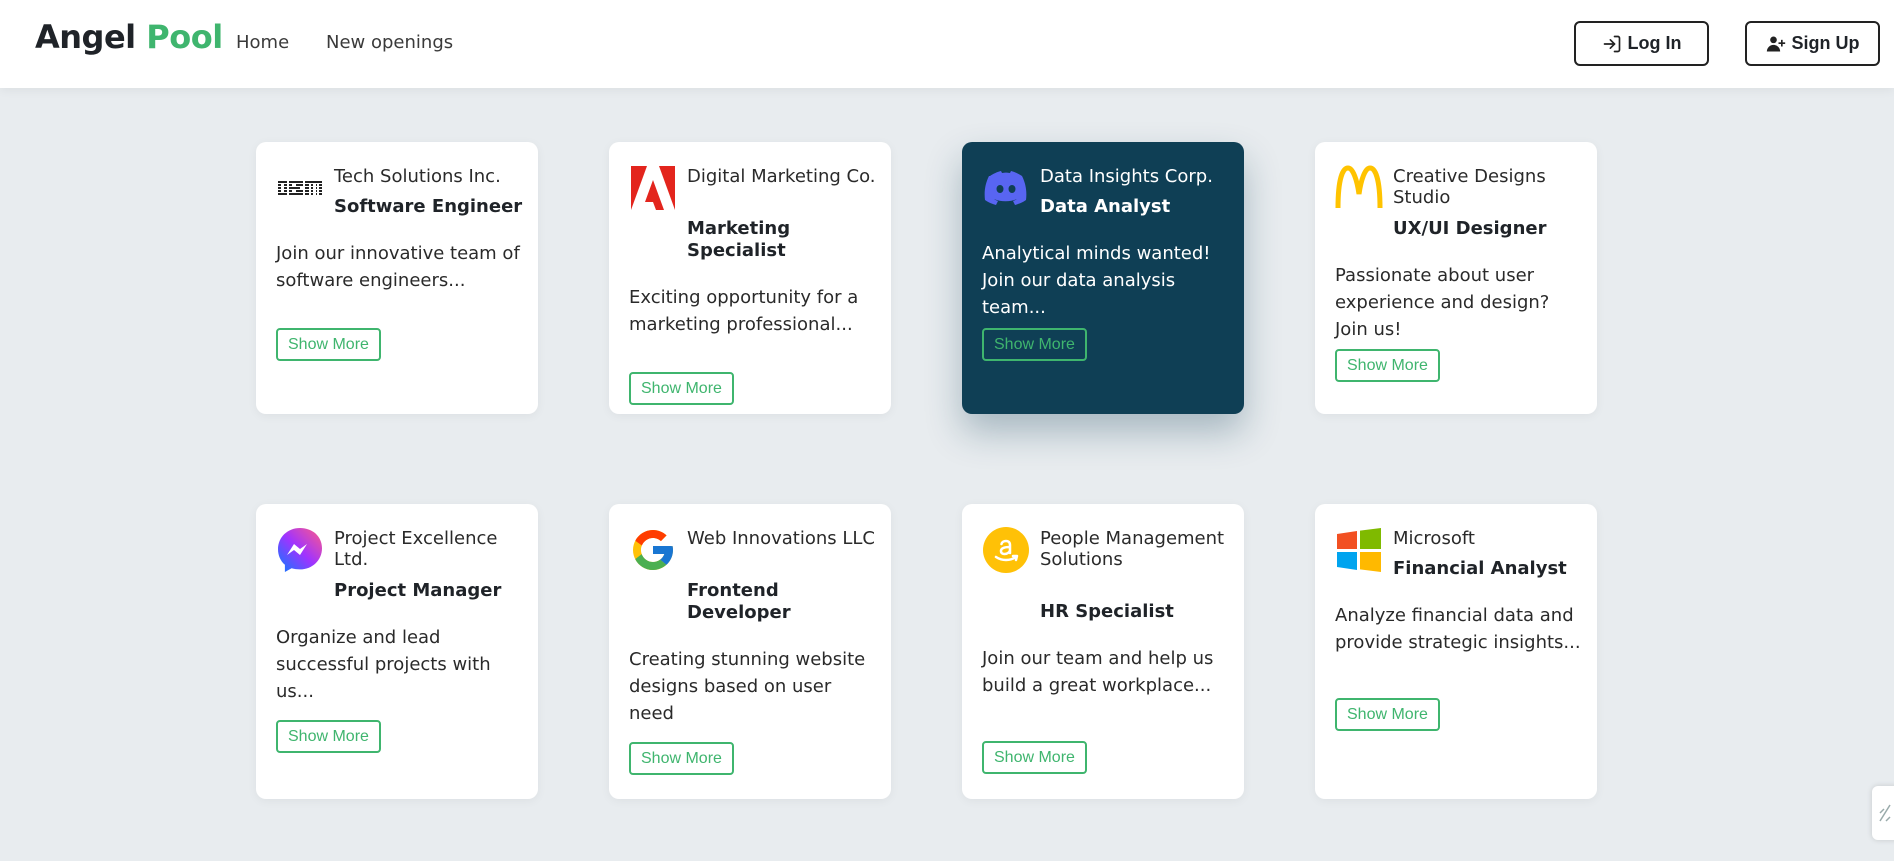  I want to click on job-title: Marketing Specialist, so click(739, 239).